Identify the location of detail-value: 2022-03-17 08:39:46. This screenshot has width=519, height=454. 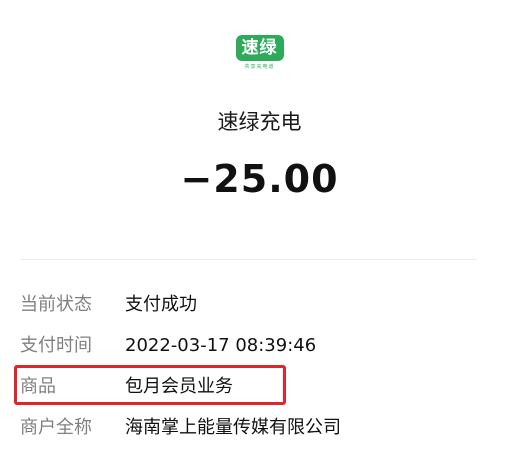
(221, 345).